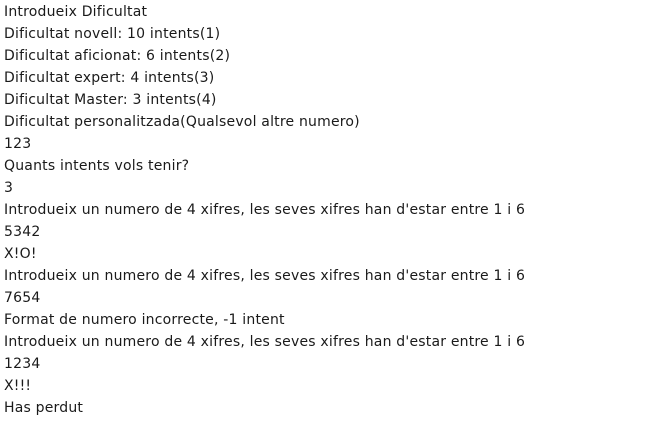 Image resolution: width=651 pixels, height=426 pixels. I want to click on user-input-guess-3: 1234, so click(22, 364).